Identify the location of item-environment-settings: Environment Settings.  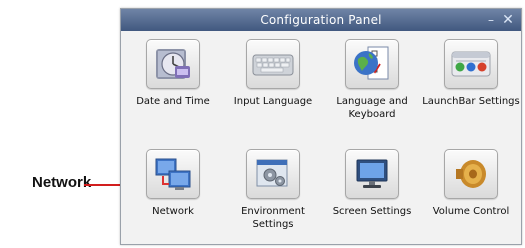
(273, 190).